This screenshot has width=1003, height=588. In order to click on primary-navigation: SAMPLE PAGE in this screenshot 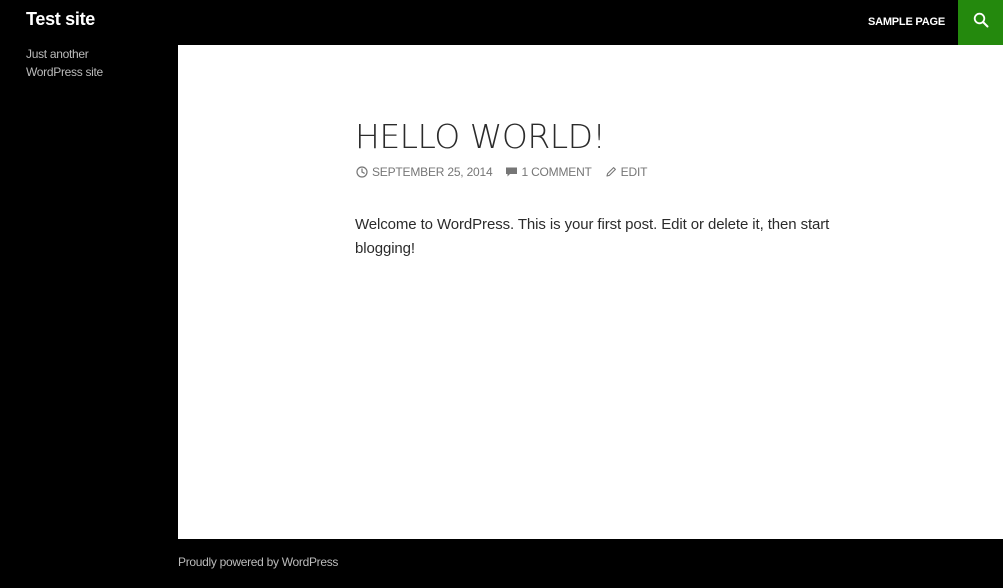, I will do `click(906, 22)`.